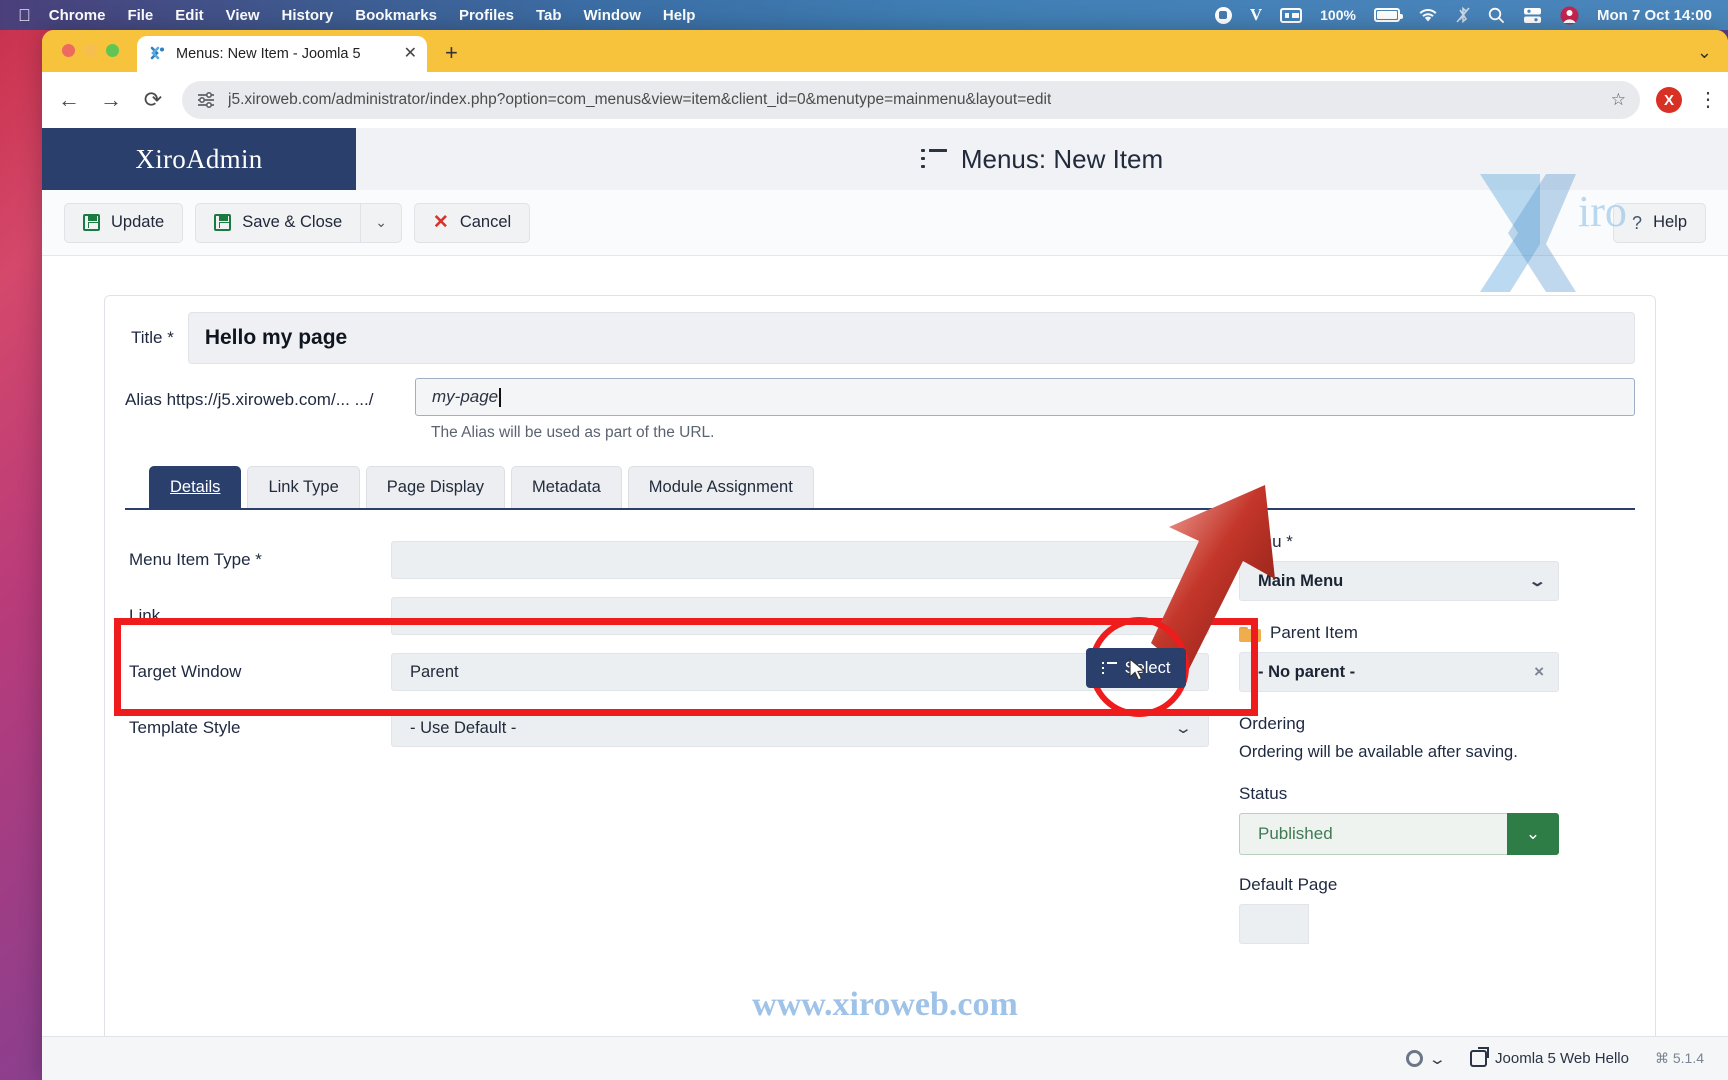 The height and width of the screenshot is (1080, 1728). What do you see at coordinates (1670, 222) in the screenshot?
I see `help-button-label: Help` at bounding box center [1670, 222].